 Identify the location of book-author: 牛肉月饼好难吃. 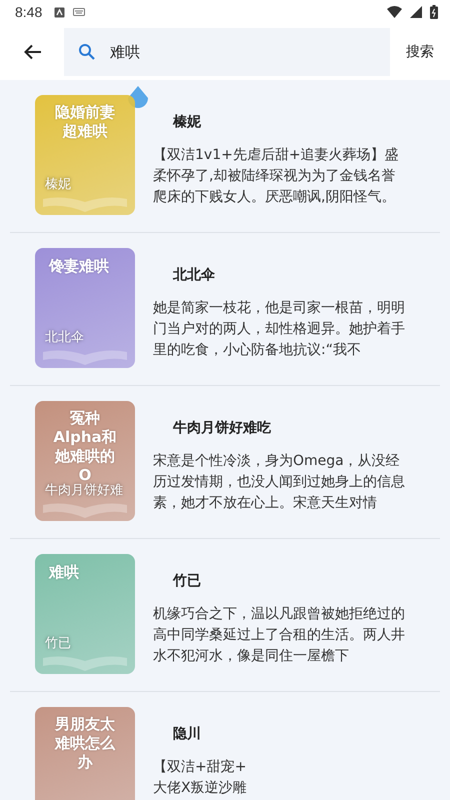
(222, 428).